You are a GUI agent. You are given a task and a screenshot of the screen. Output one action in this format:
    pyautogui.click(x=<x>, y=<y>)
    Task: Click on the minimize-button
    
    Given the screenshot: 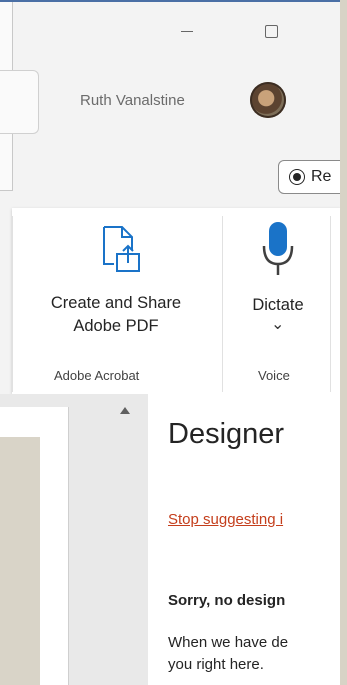 What is the action you would take?
    pyautogui.click(x=187, y=31)
    